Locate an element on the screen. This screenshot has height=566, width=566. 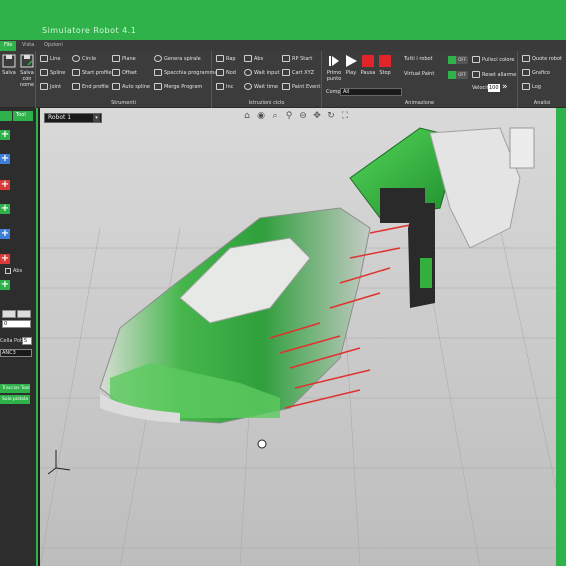
comp-select: All is located at coordinates (371, 92).